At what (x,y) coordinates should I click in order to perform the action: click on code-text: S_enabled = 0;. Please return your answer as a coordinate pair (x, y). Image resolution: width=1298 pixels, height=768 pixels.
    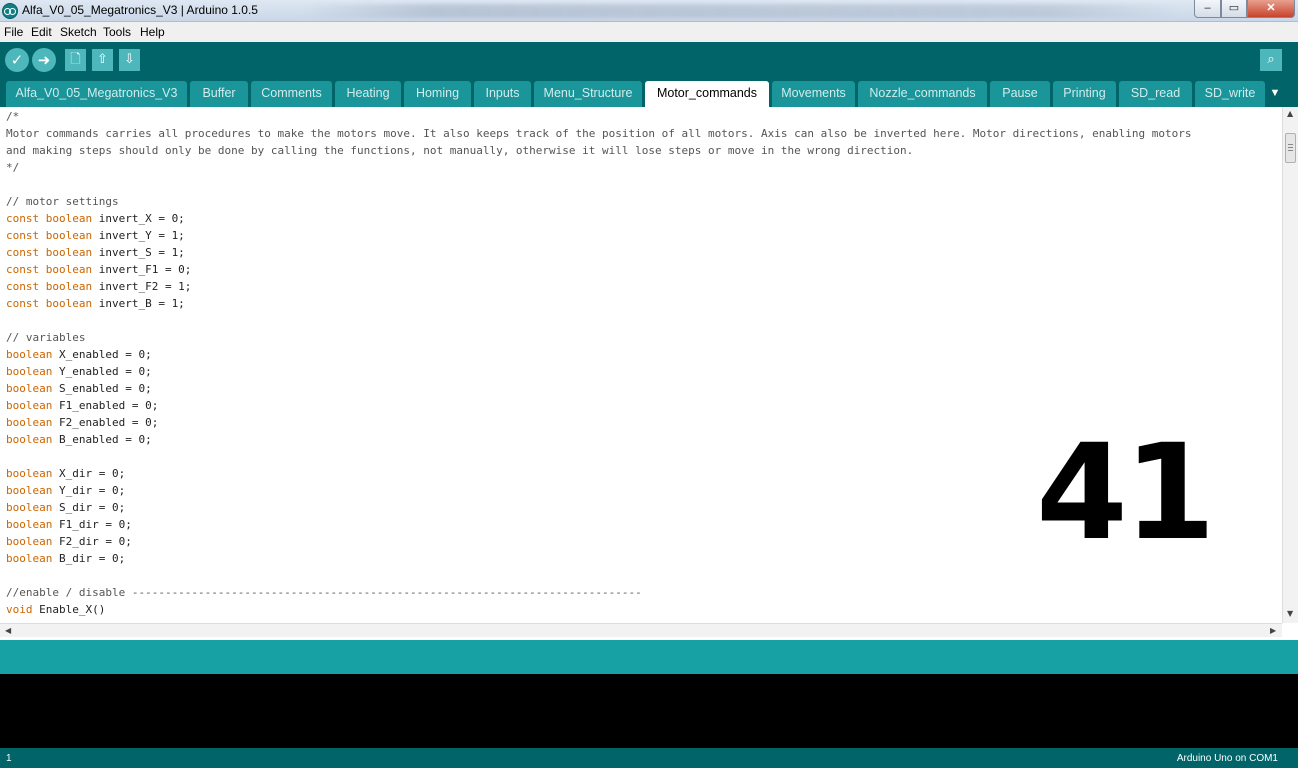
    Looking at the image, I should click on (102, 388).